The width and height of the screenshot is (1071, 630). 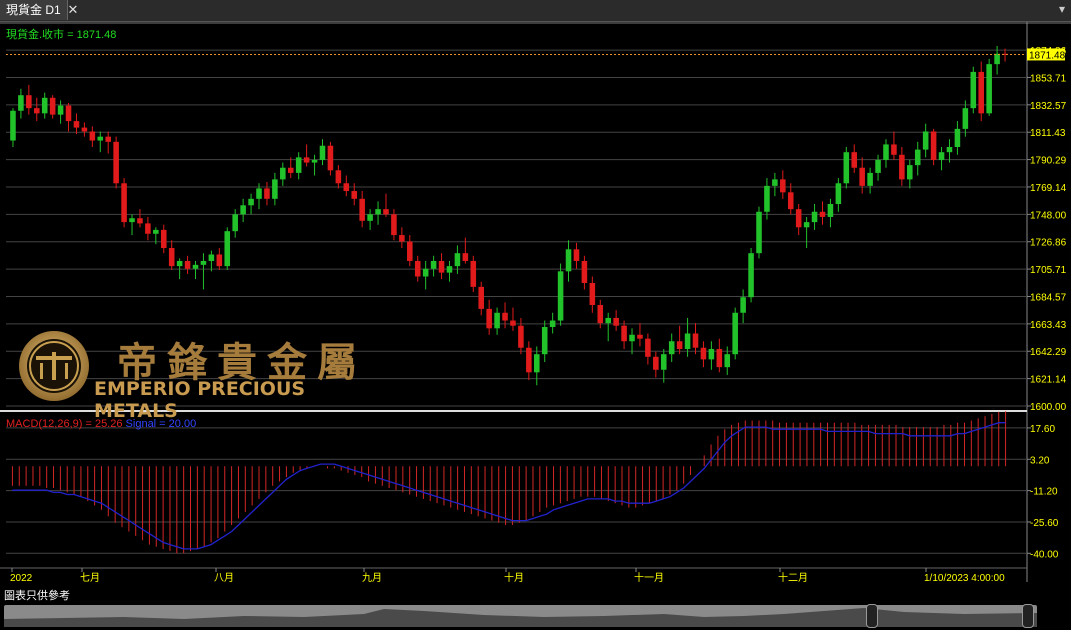 I want to click on time-axis-label: 九月, so click(x=372, y=578).